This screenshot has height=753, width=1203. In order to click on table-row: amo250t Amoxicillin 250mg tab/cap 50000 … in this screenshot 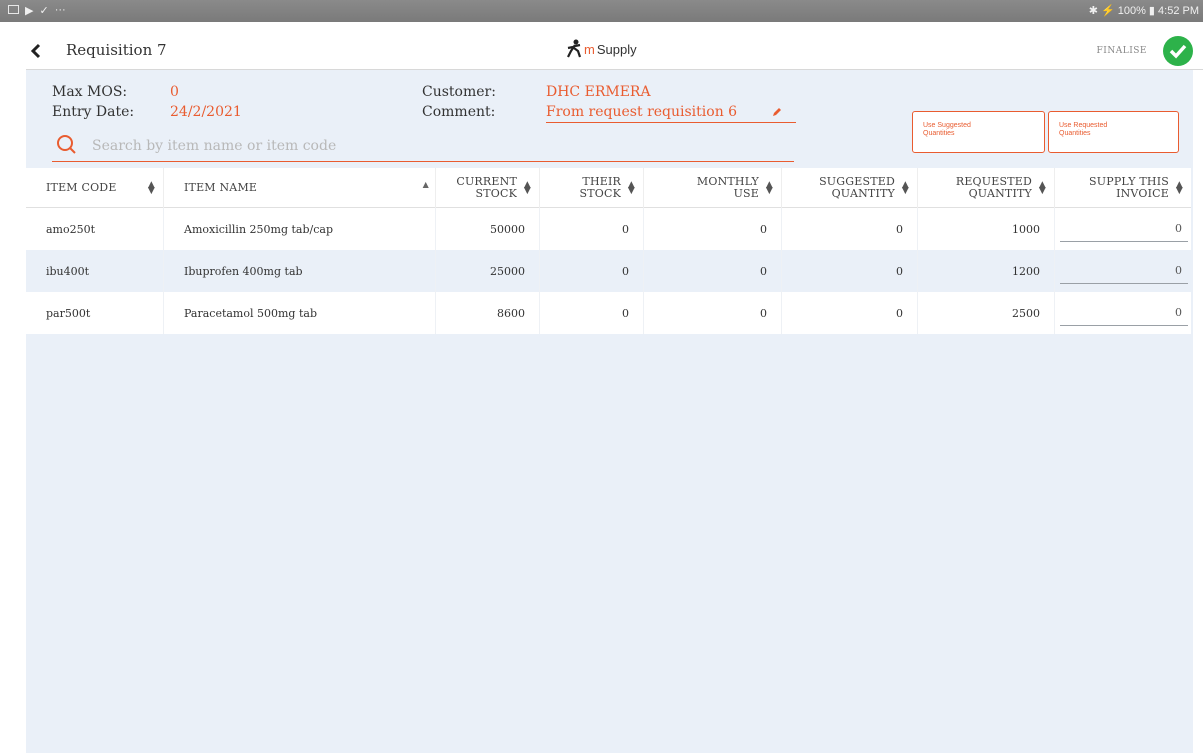, I will do `click(608, 229)`.